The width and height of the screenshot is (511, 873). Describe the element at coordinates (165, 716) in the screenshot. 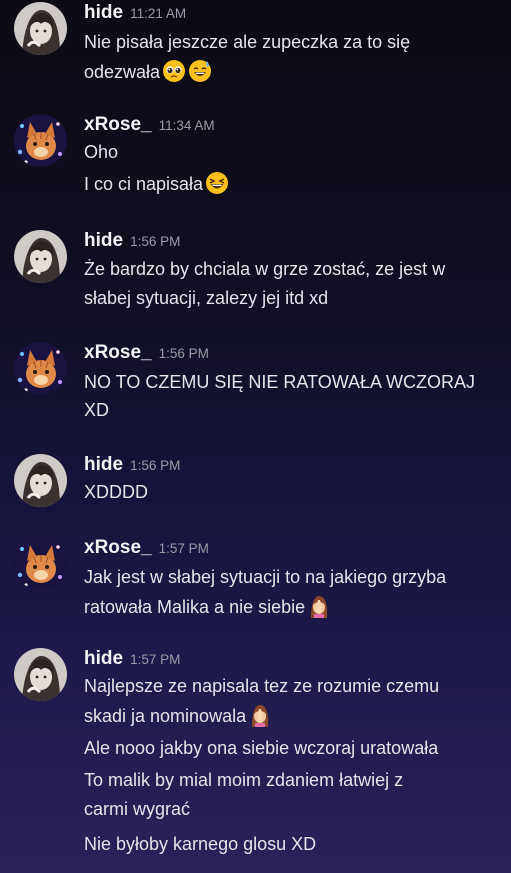

I see `message-text: skadi ja nominowala` at that location.